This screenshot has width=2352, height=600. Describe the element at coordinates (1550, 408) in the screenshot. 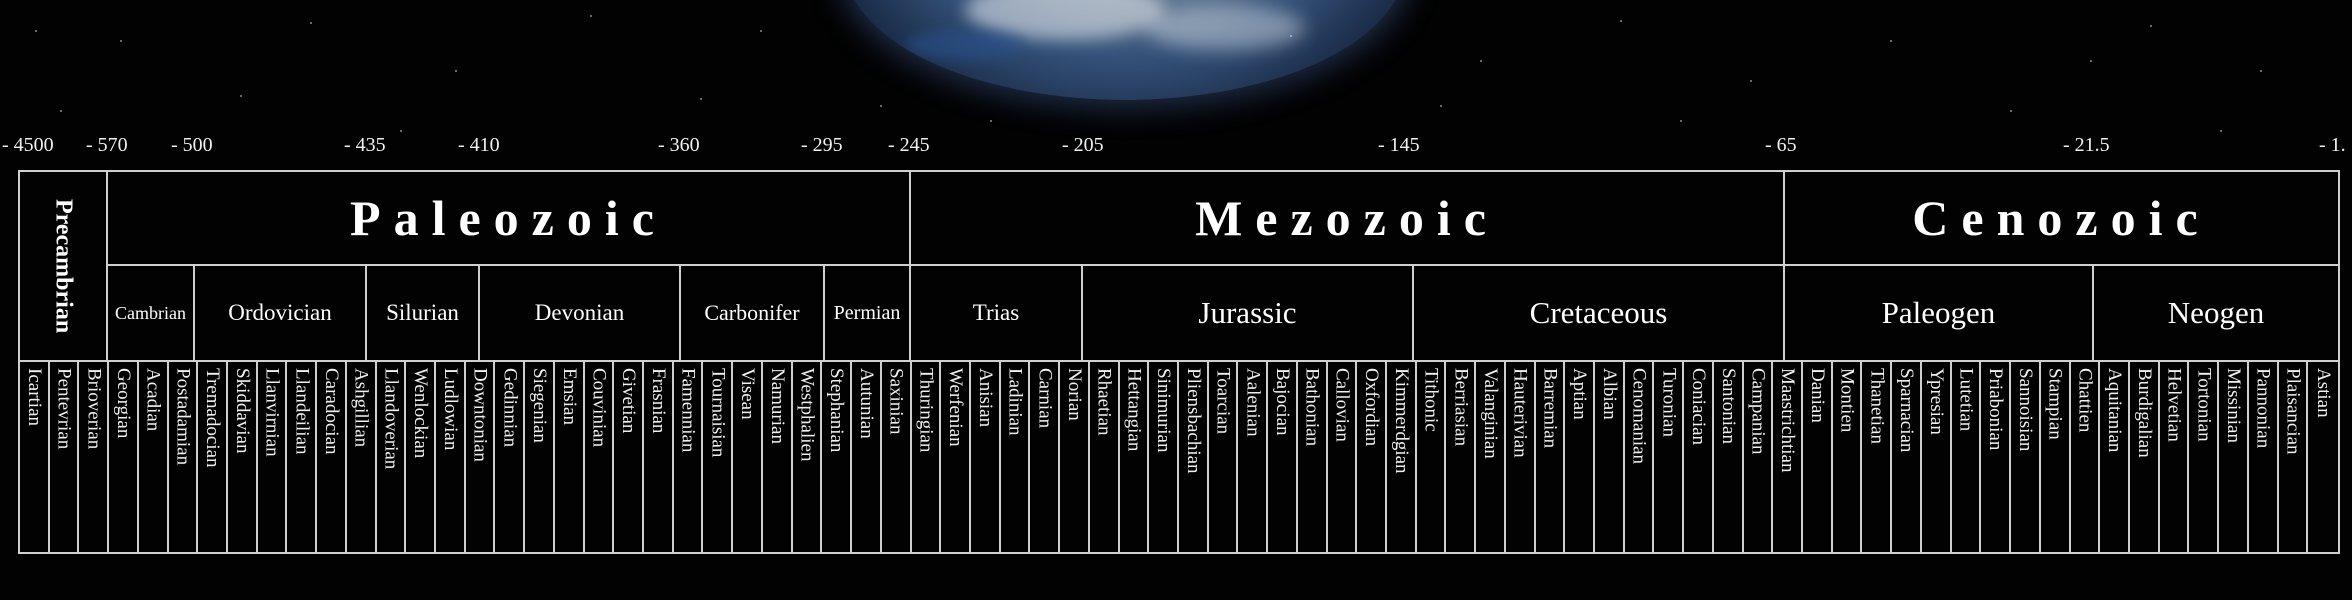

I see `stage-label: Barremian` at that location.